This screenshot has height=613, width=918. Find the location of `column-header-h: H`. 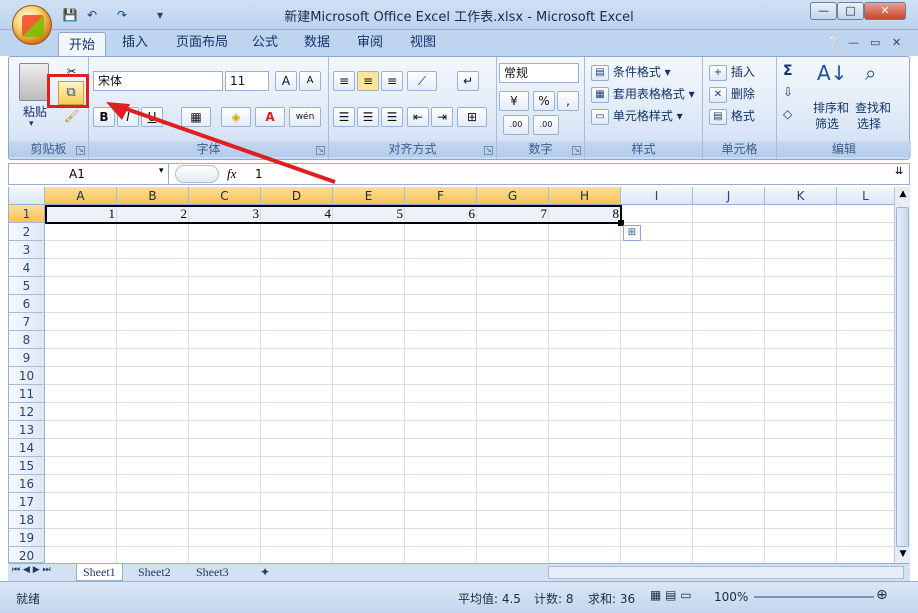

column-header-h: H is located at coordinates (585, 196).